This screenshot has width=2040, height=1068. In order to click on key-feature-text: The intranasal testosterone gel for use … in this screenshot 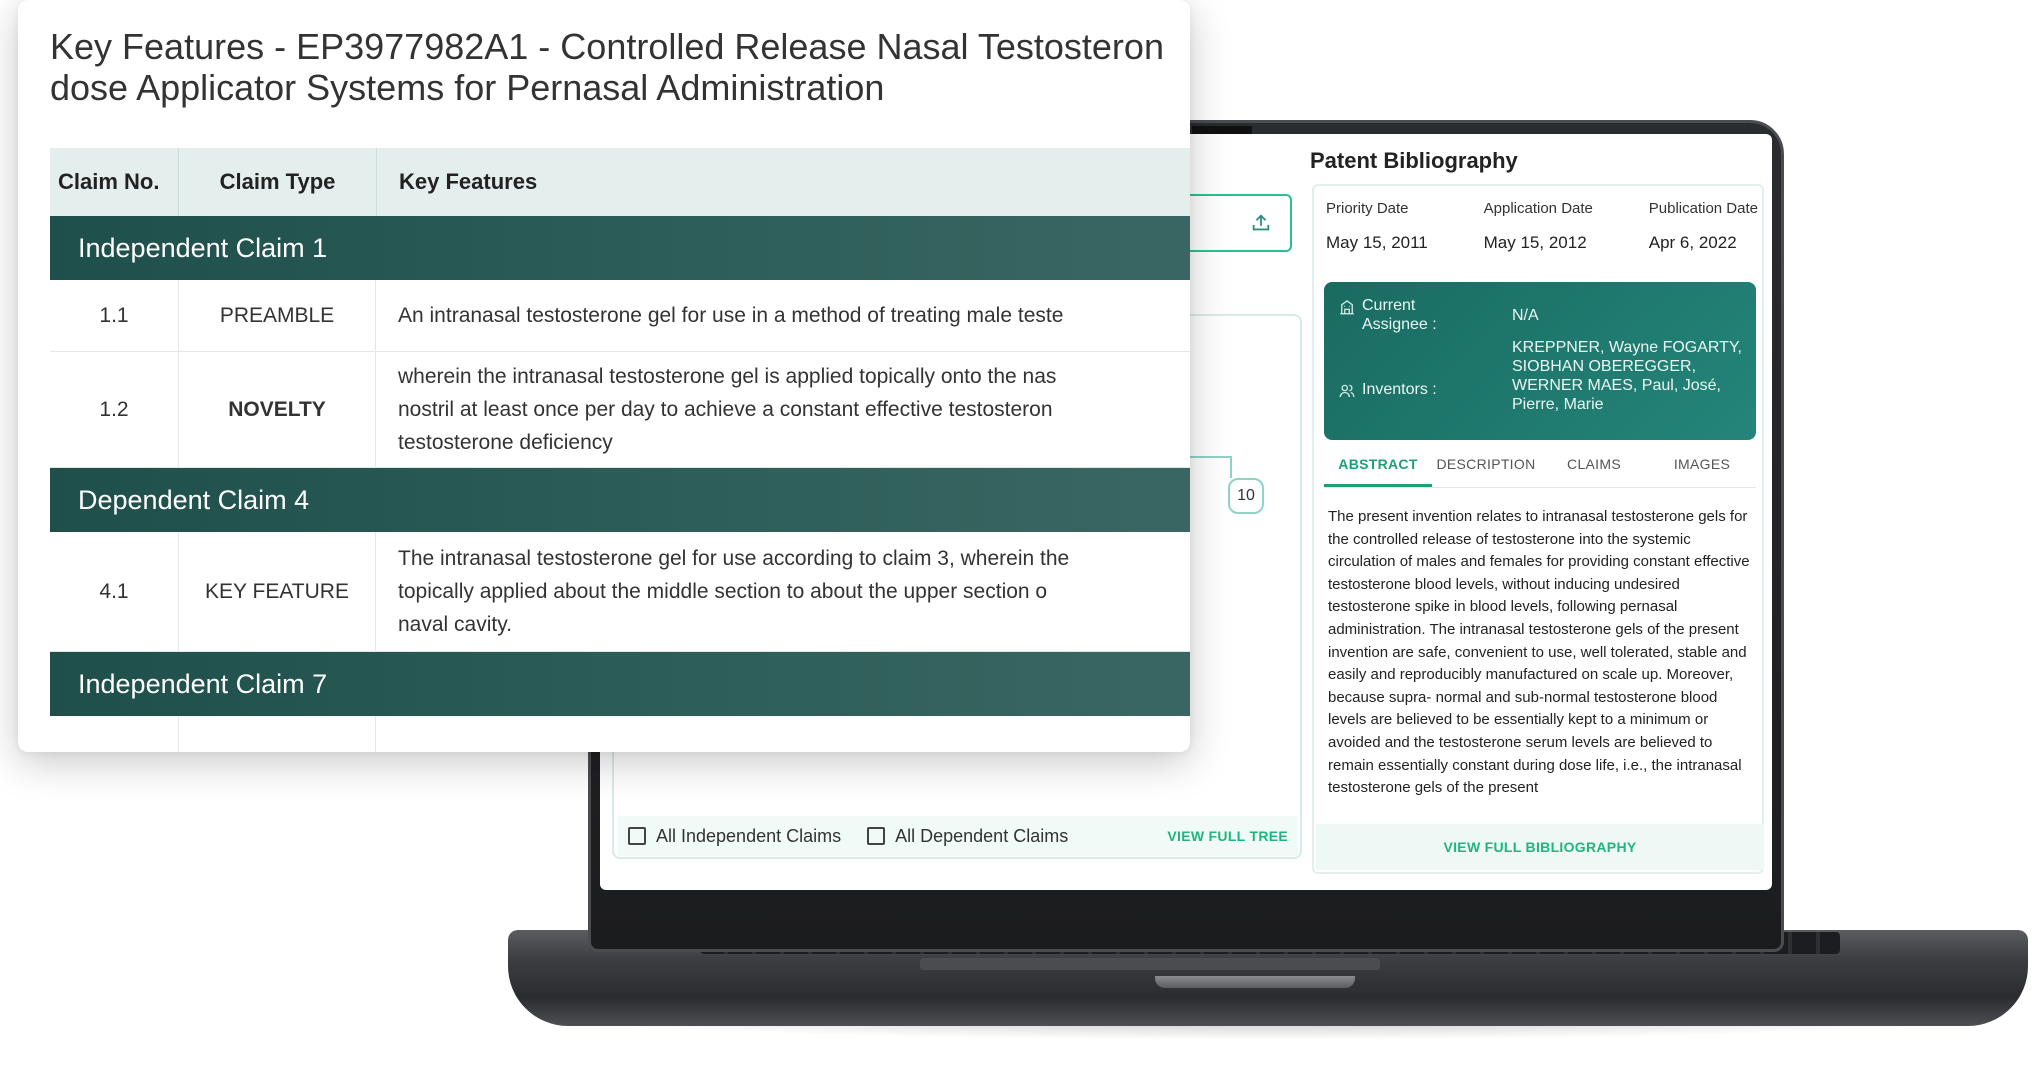, I will do `click(734, 591)`.